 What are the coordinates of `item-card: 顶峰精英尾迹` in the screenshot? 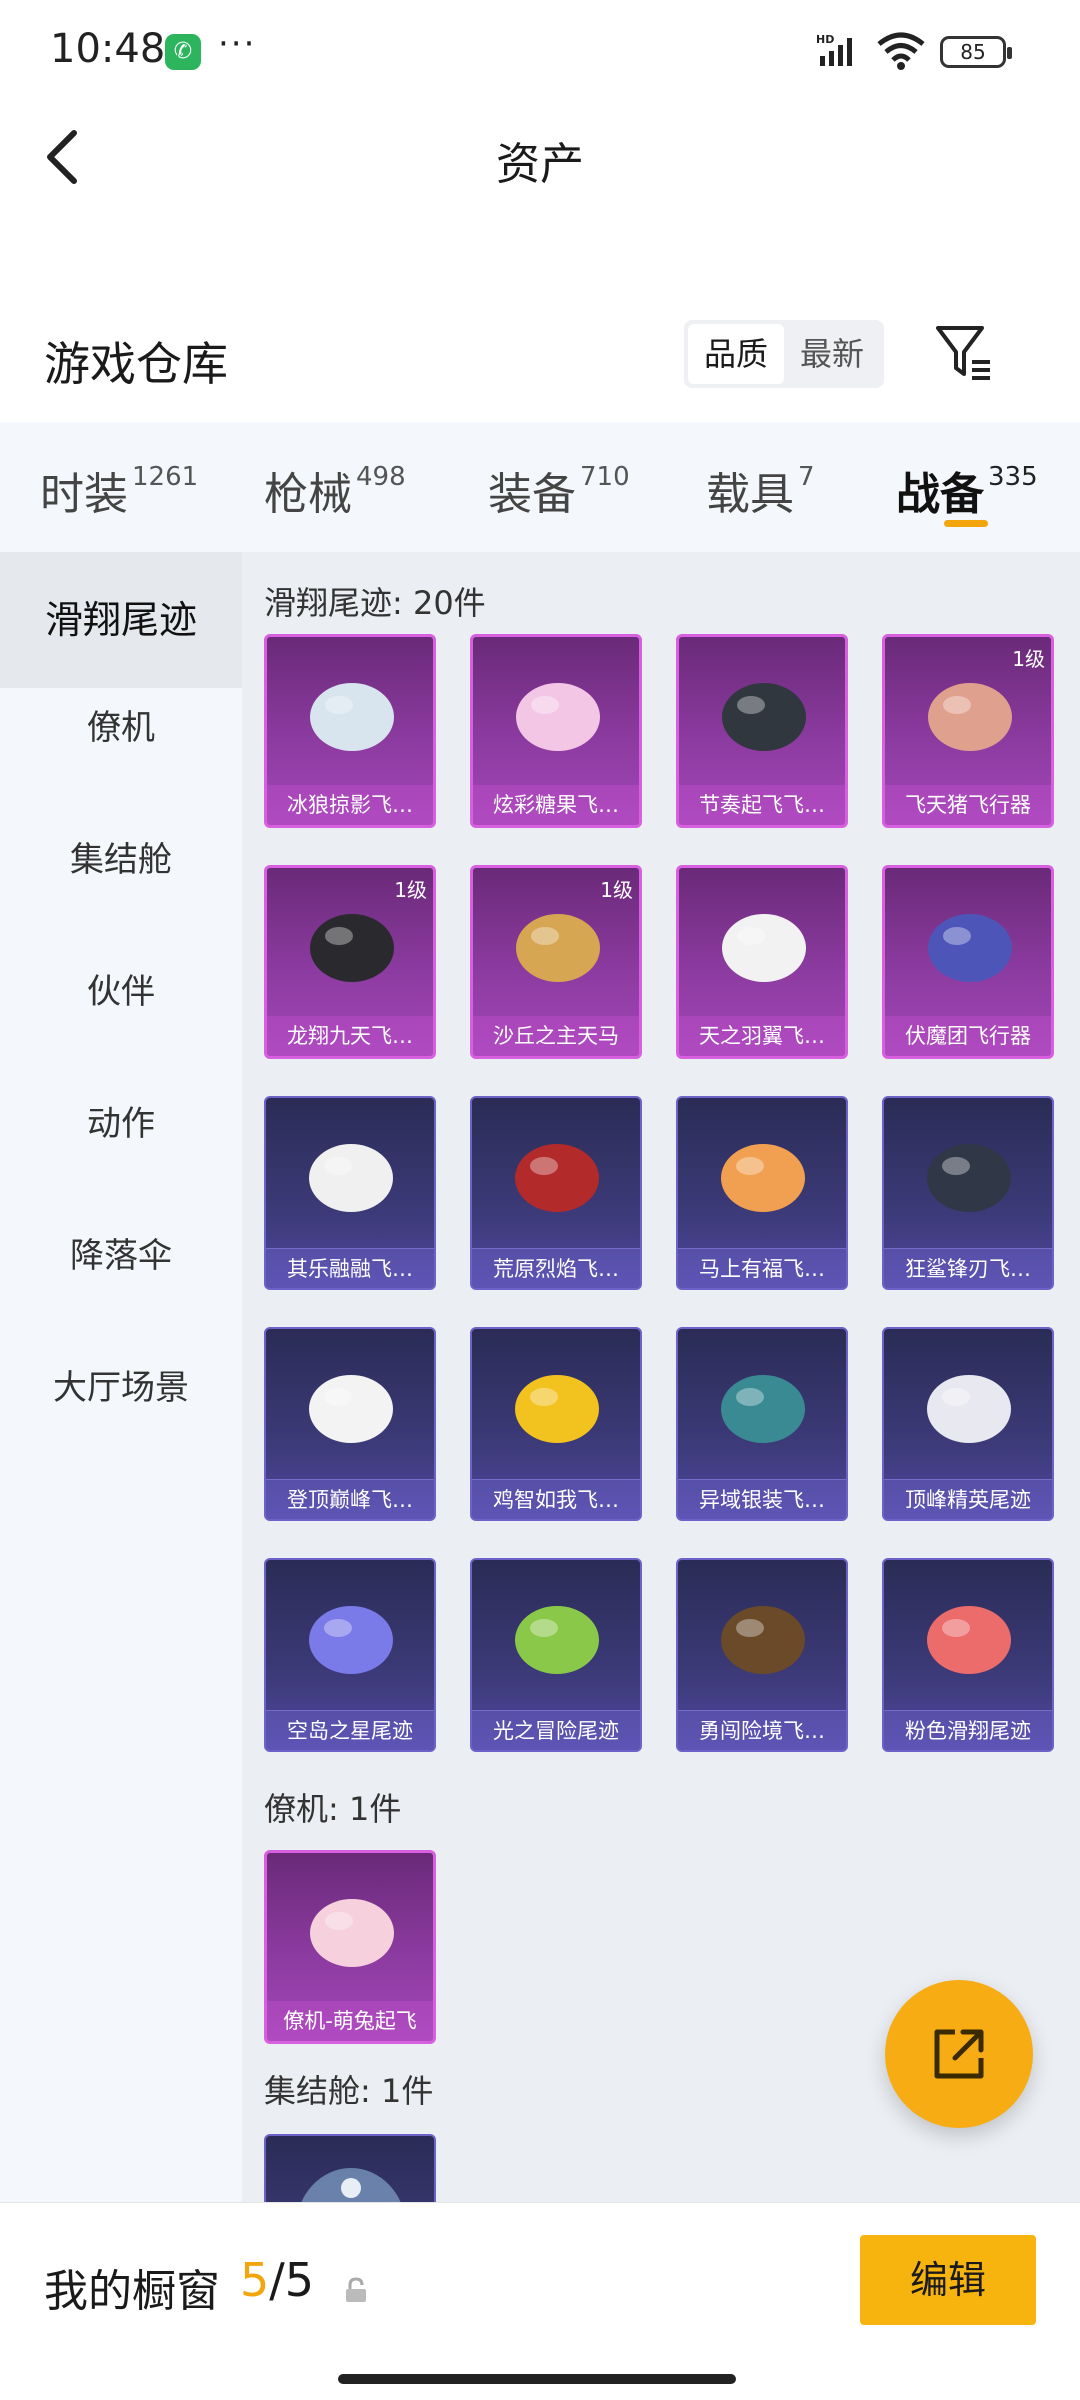 It's located at (968, 1424).